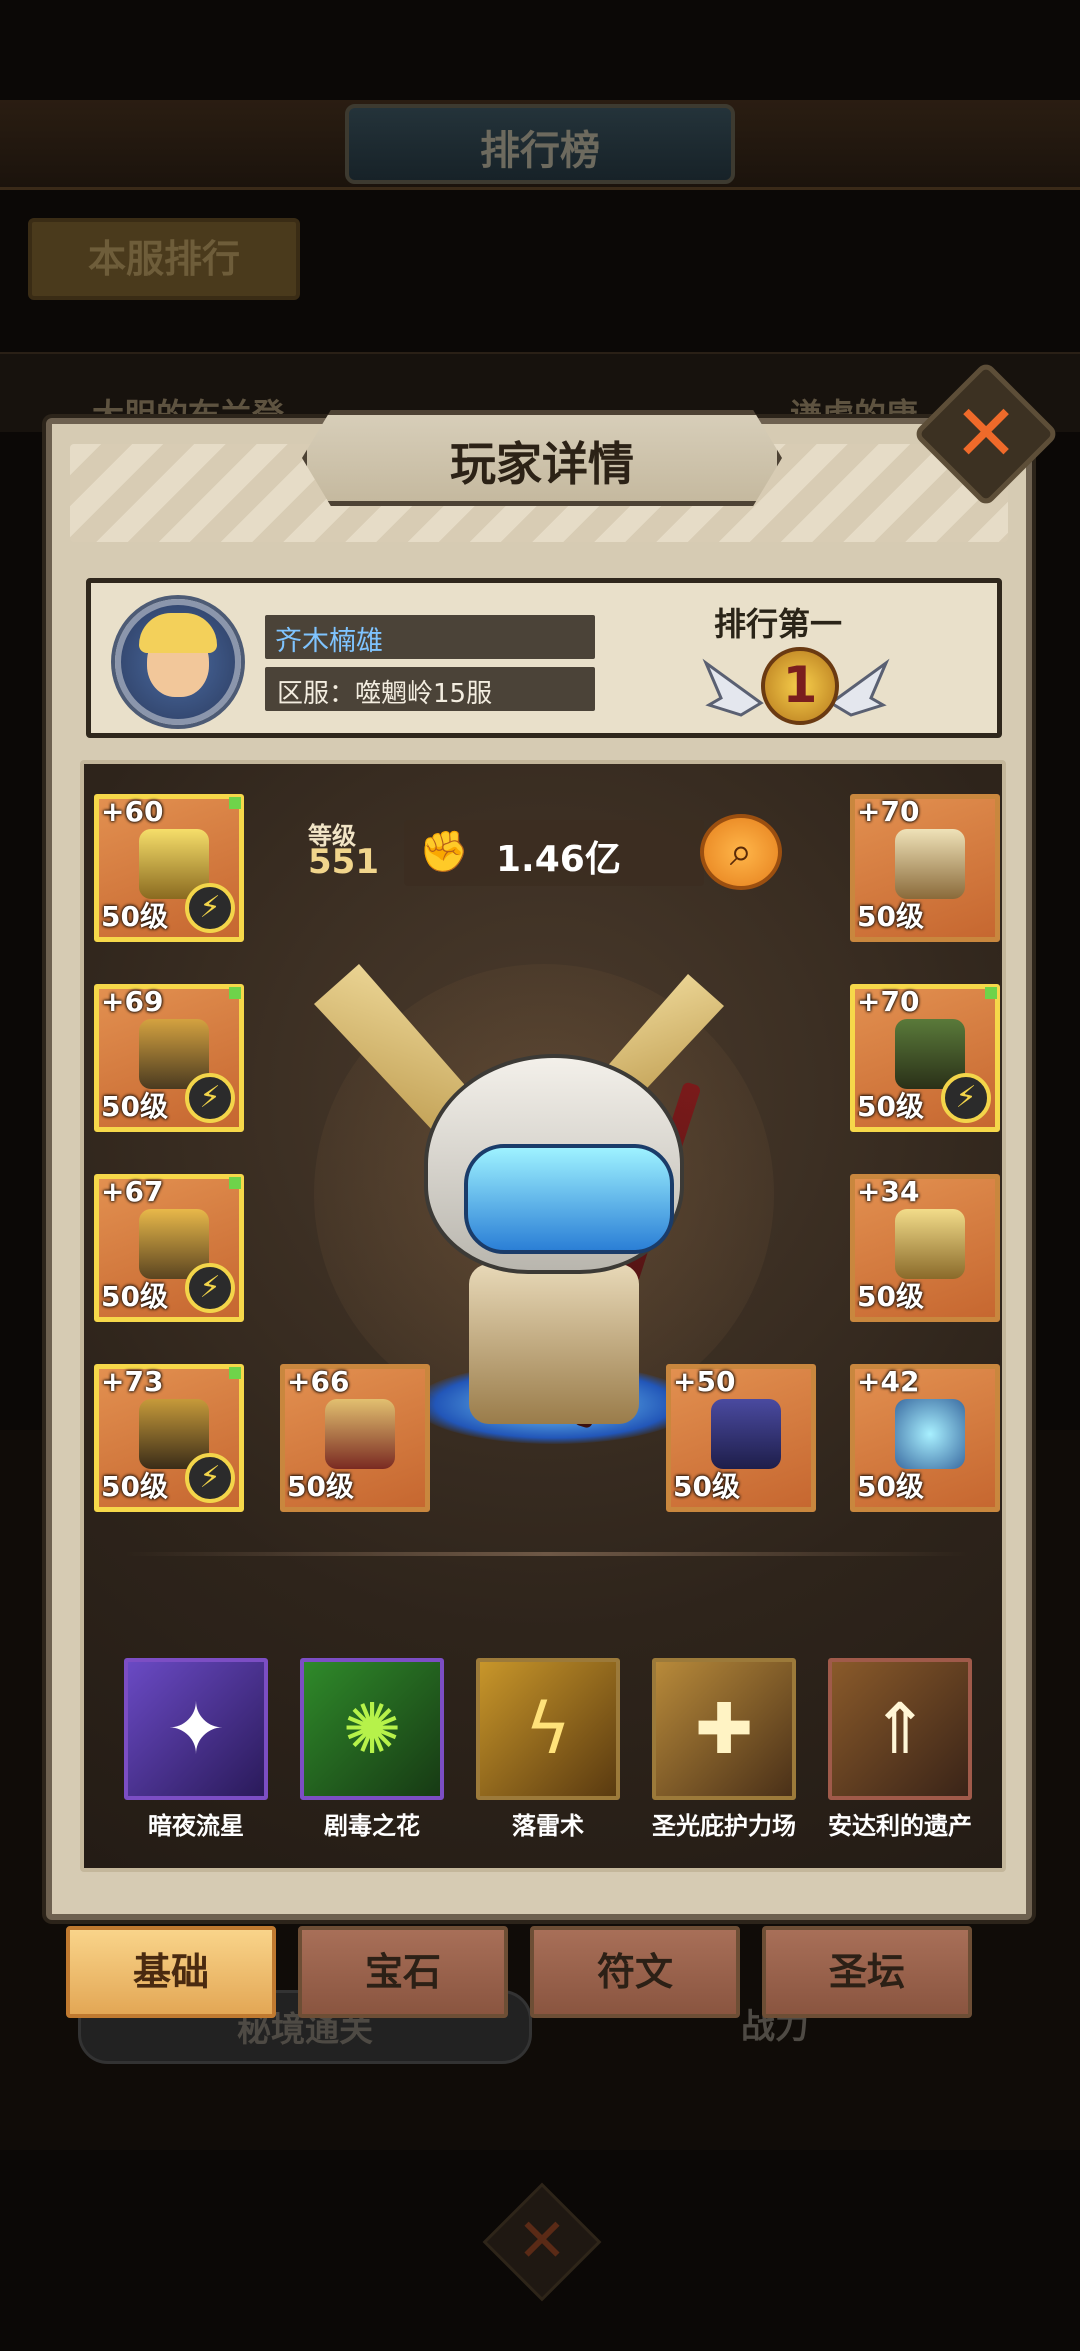 The height and width of the screenshot is (2351, 1080). Describe the element at coordinates (178, 662) in the screenshot. I see `avatar` at that location.